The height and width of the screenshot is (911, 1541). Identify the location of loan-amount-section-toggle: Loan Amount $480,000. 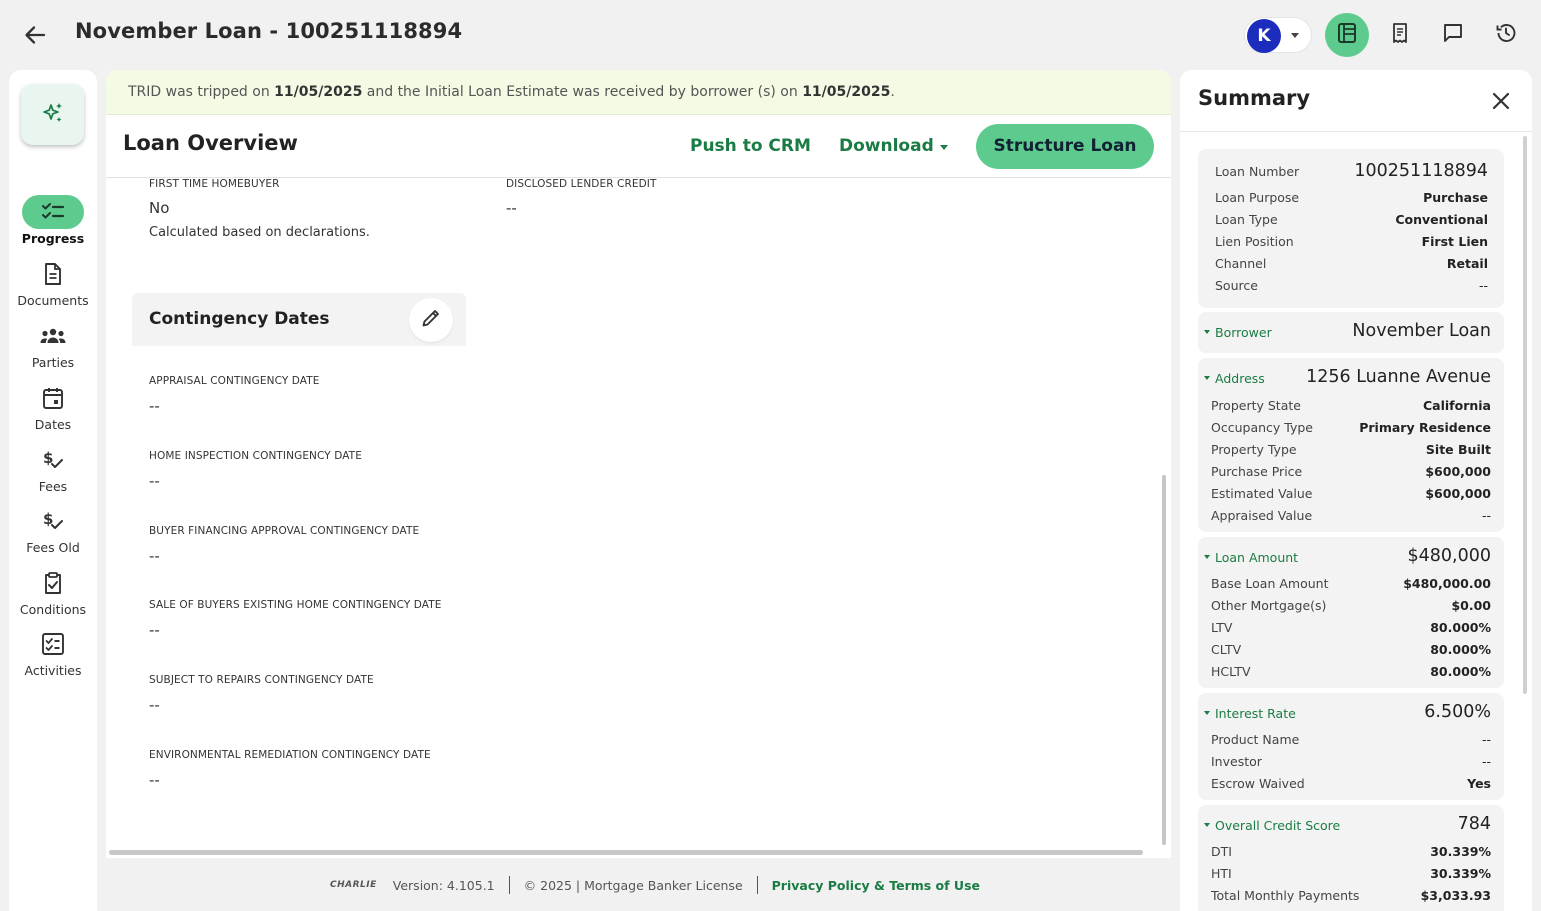
(1351, 558).